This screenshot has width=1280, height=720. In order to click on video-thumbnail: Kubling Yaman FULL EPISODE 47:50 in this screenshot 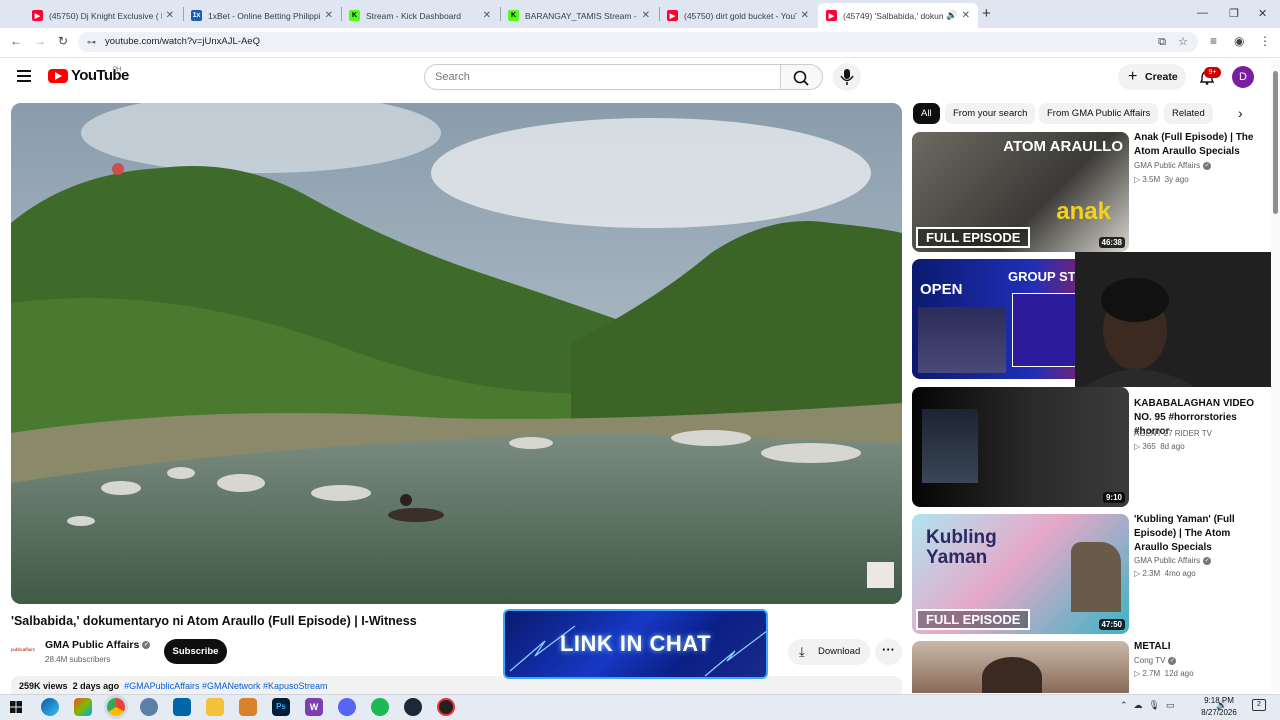, I will do `click(1020, 574)`.